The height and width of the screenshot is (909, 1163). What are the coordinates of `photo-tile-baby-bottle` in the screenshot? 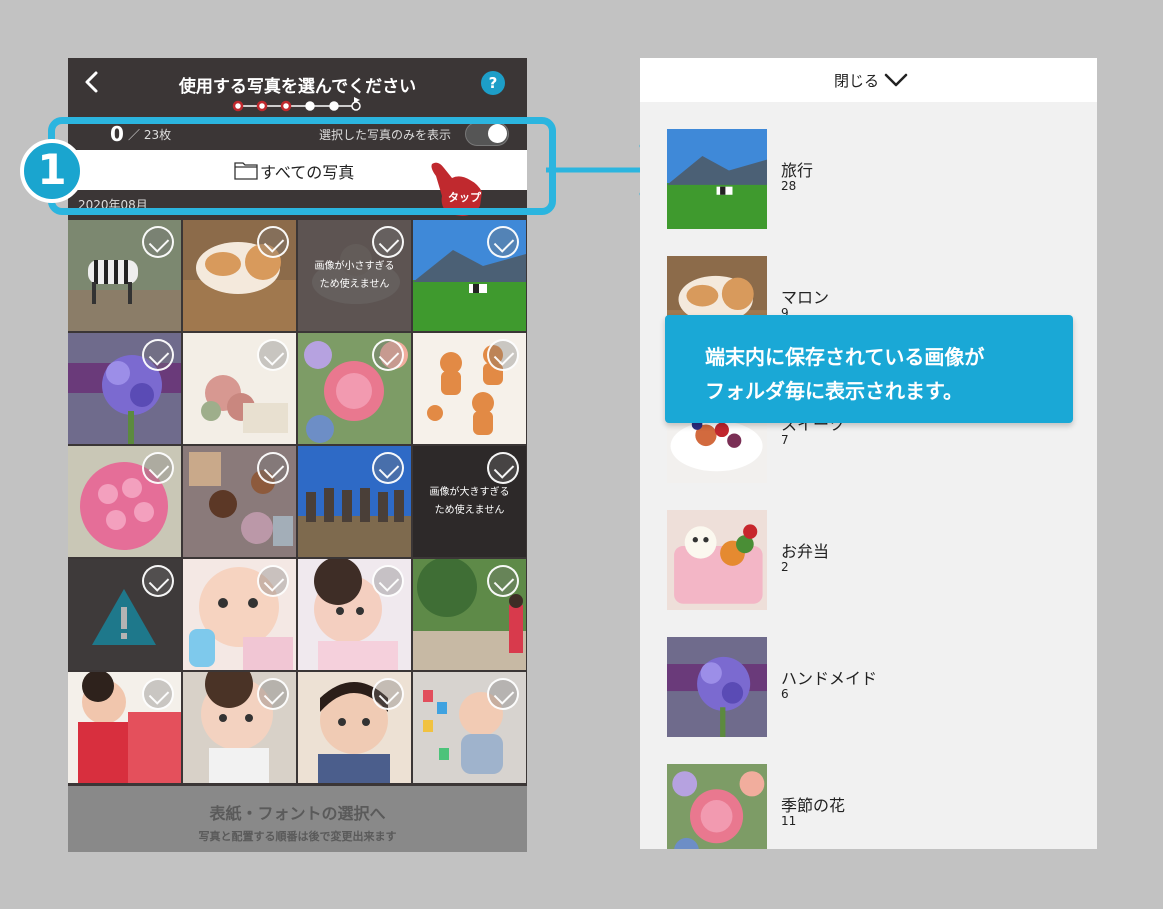 It's located at (239, 614).